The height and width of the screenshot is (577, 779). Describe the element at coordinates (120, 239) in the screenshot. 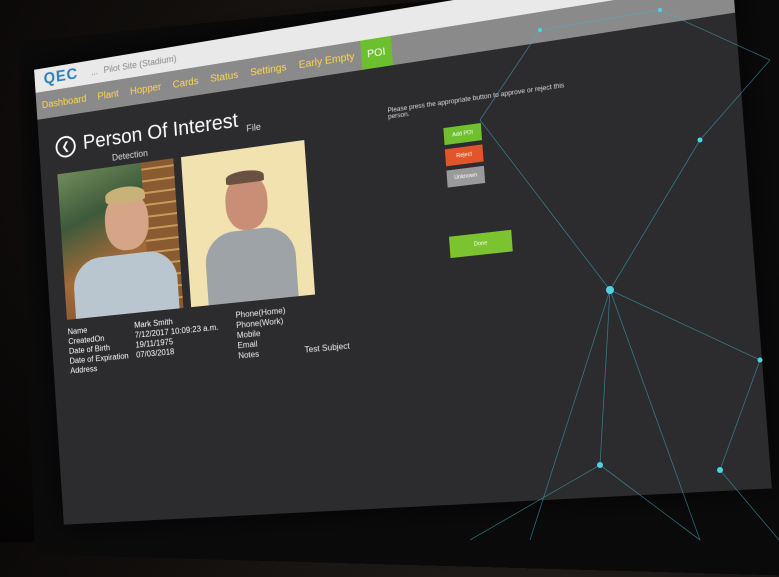

I see `detection-photo` at that location.